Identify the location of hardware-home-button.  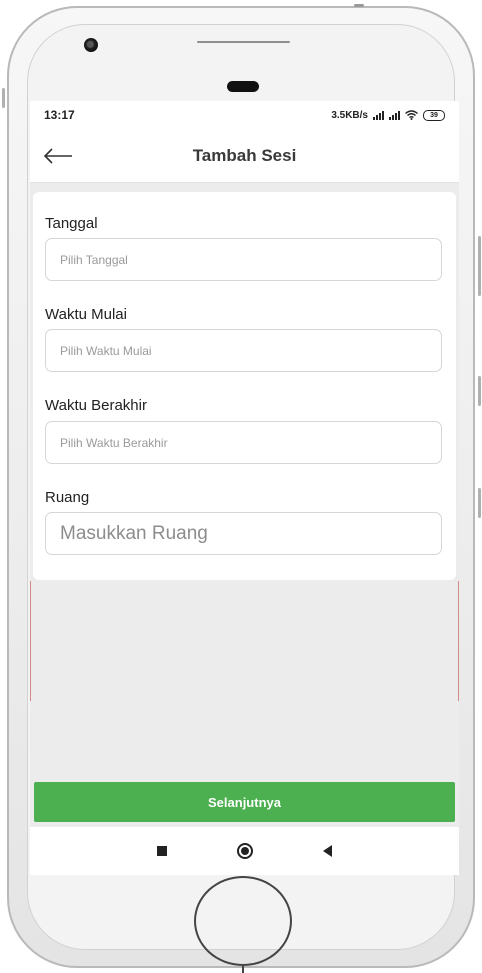
(243, 921).